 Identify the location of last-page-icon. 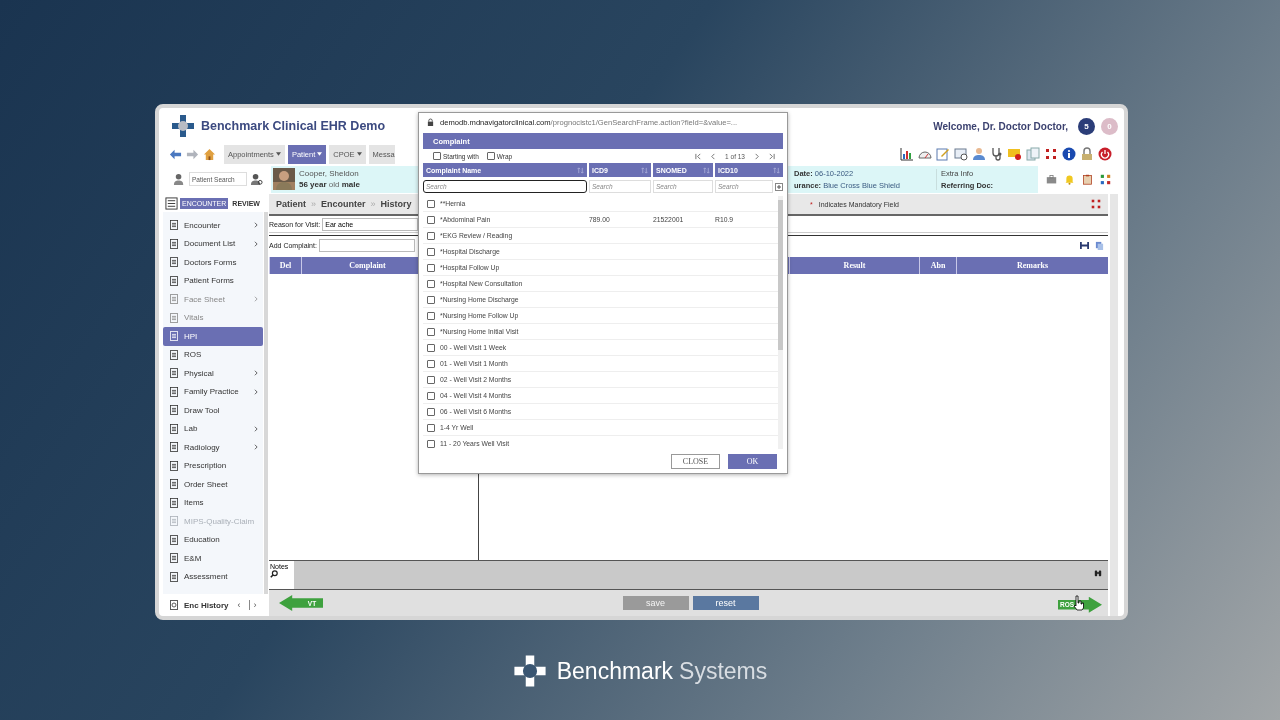
(771, 156).